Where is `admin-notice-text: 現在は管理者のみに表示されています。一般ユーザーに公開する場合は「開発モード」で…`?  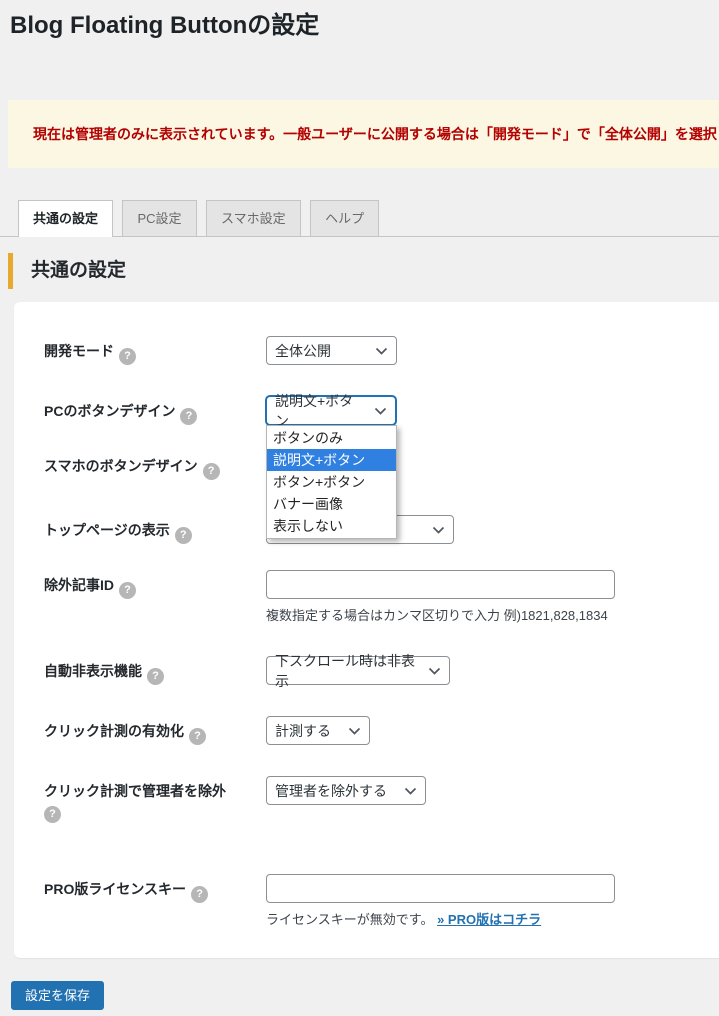
admin-notice-text: 現在は管理者のみに表示されています。一般ユーザーに公開する場合は「開発モード」で… is located at coordinates (375, 134).